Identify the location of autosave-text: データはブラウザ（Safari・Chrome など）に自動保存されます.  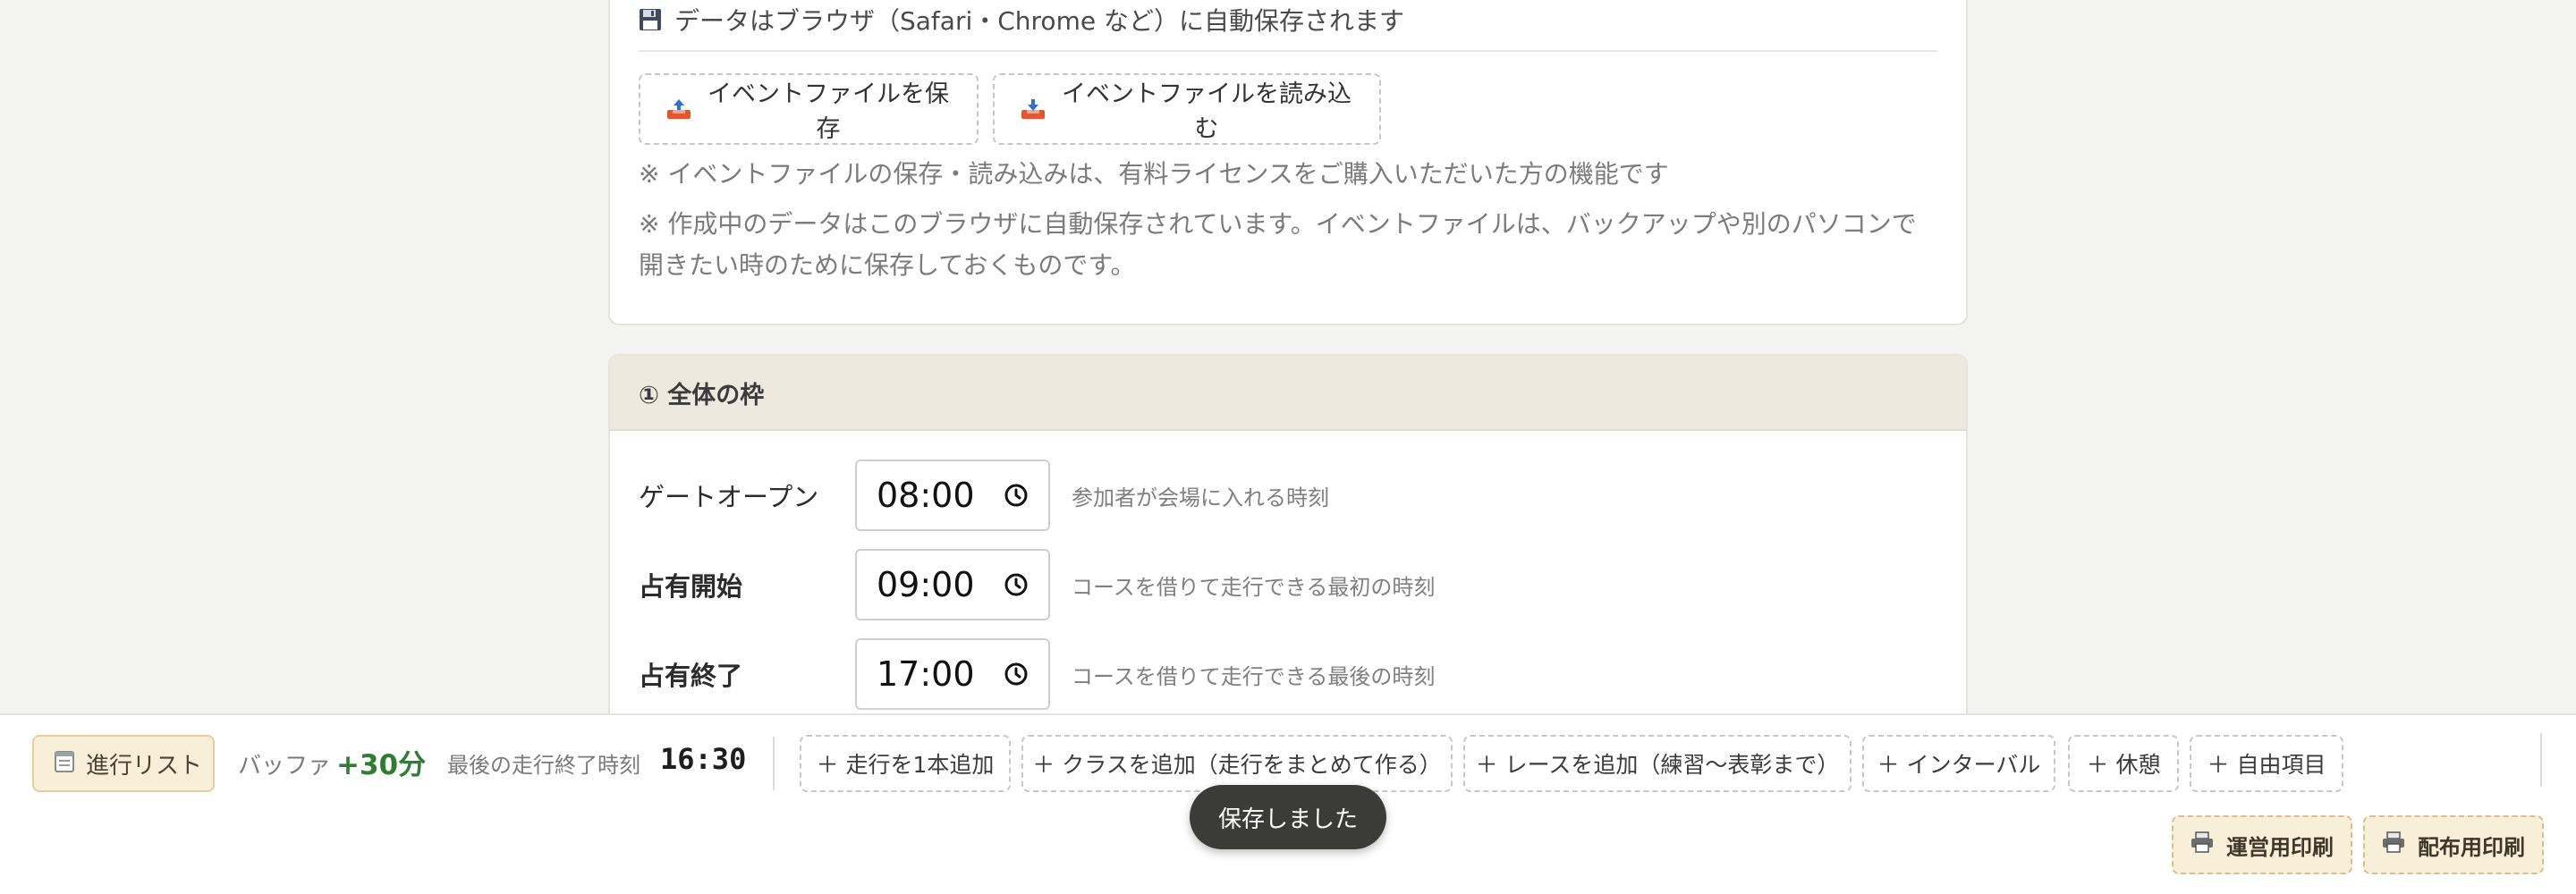
(1039, 21).